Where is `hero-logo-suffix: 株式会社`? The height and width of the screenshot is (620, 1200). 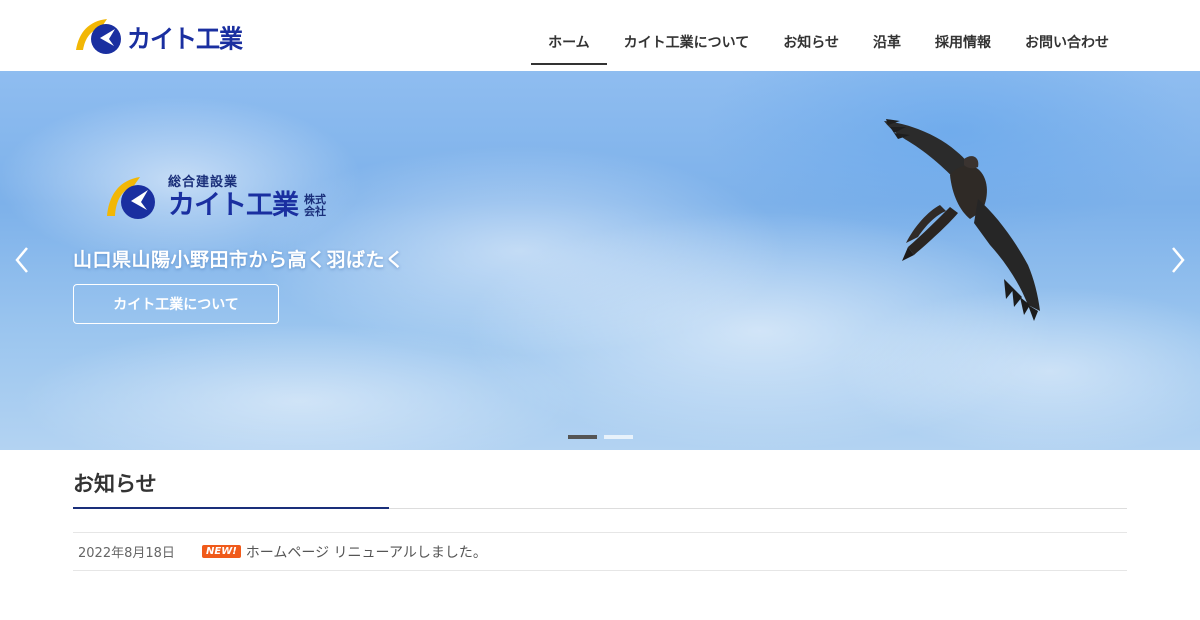
hero-logo-suffix: 株式会社 is located at coordinates (315, 205).